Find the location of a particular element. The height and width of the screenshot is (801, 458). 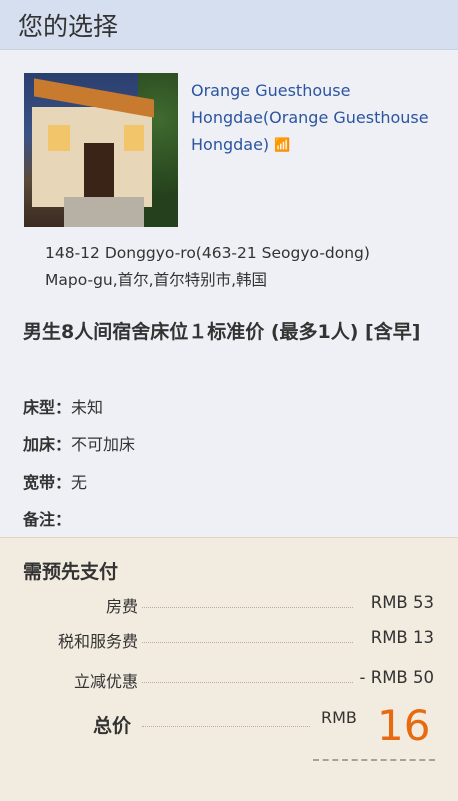

price-label: 税和服务费 is located at coordinates (97, 641).